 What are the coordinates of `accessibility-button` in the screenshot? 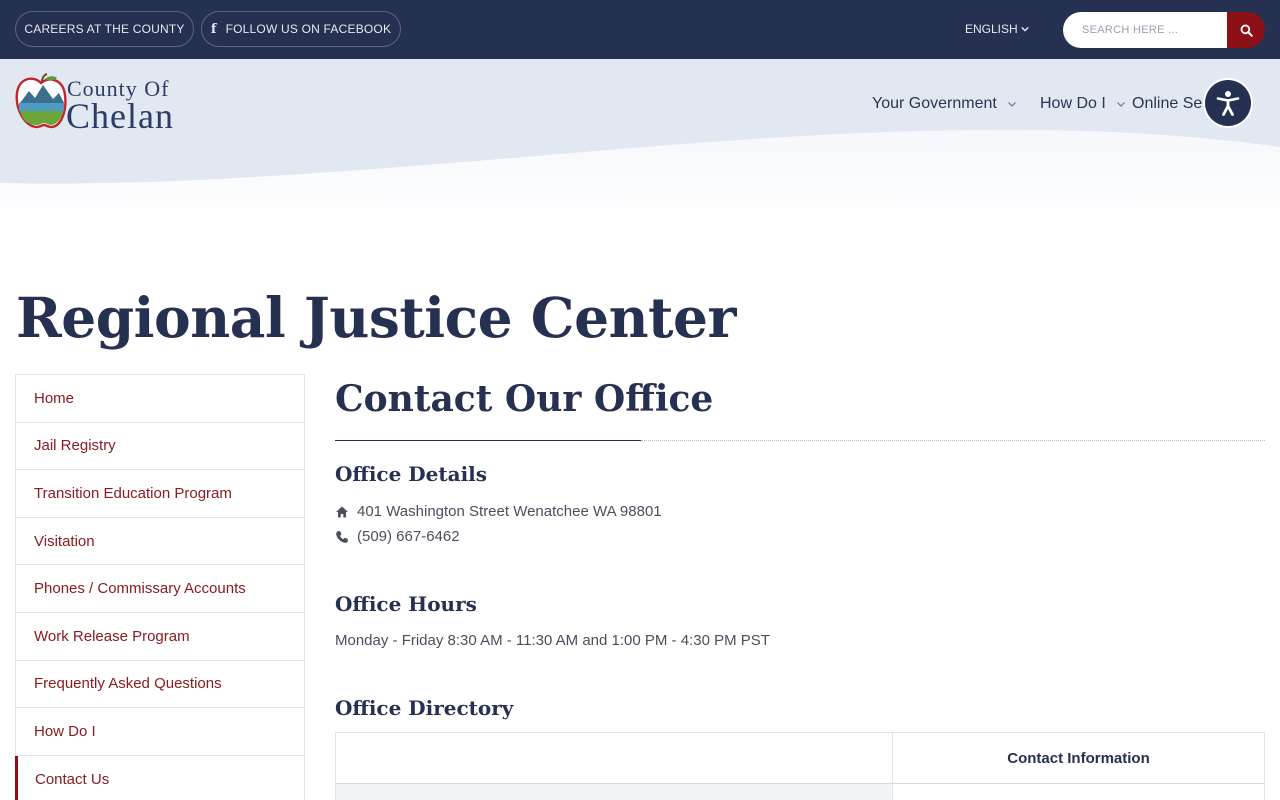 It's located at (1228, 103).